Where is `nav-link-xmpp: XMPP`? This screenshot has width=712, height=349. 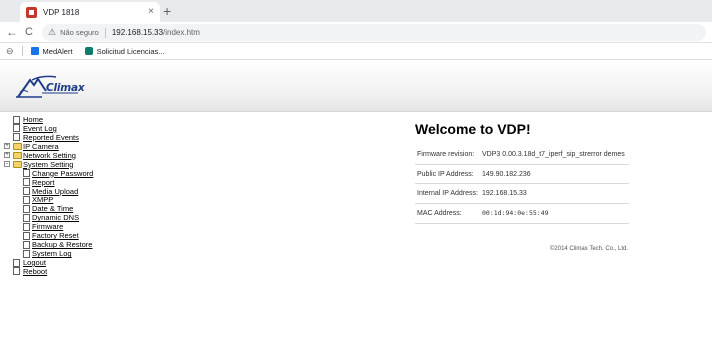
nav-link-xmpp: XMPP is located at coordinates (42, 199).